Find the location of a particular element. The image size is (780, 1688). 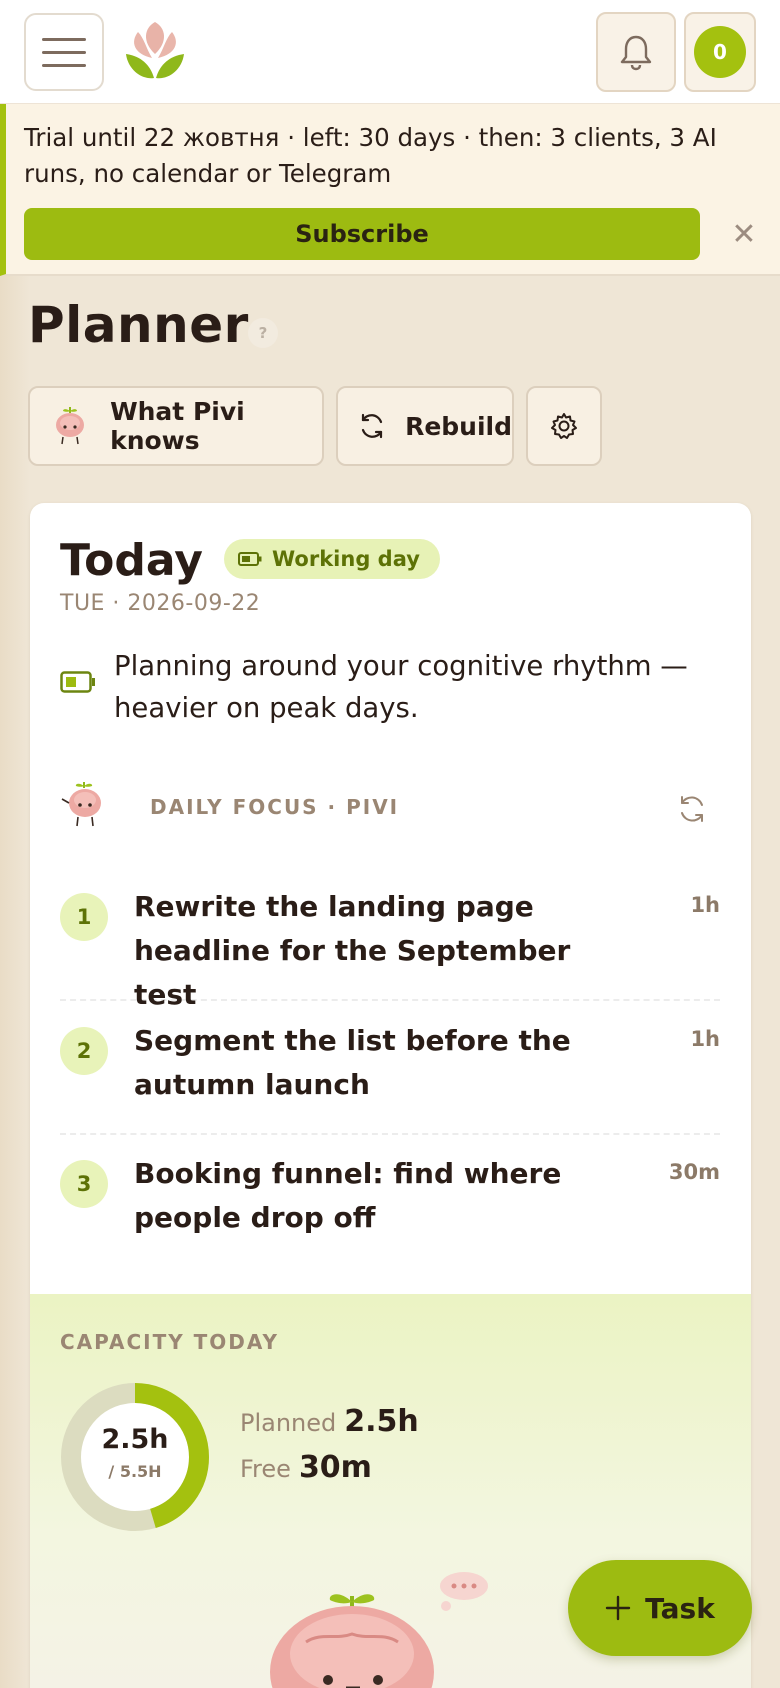

gear-icon is located at coordinates (564, 426).